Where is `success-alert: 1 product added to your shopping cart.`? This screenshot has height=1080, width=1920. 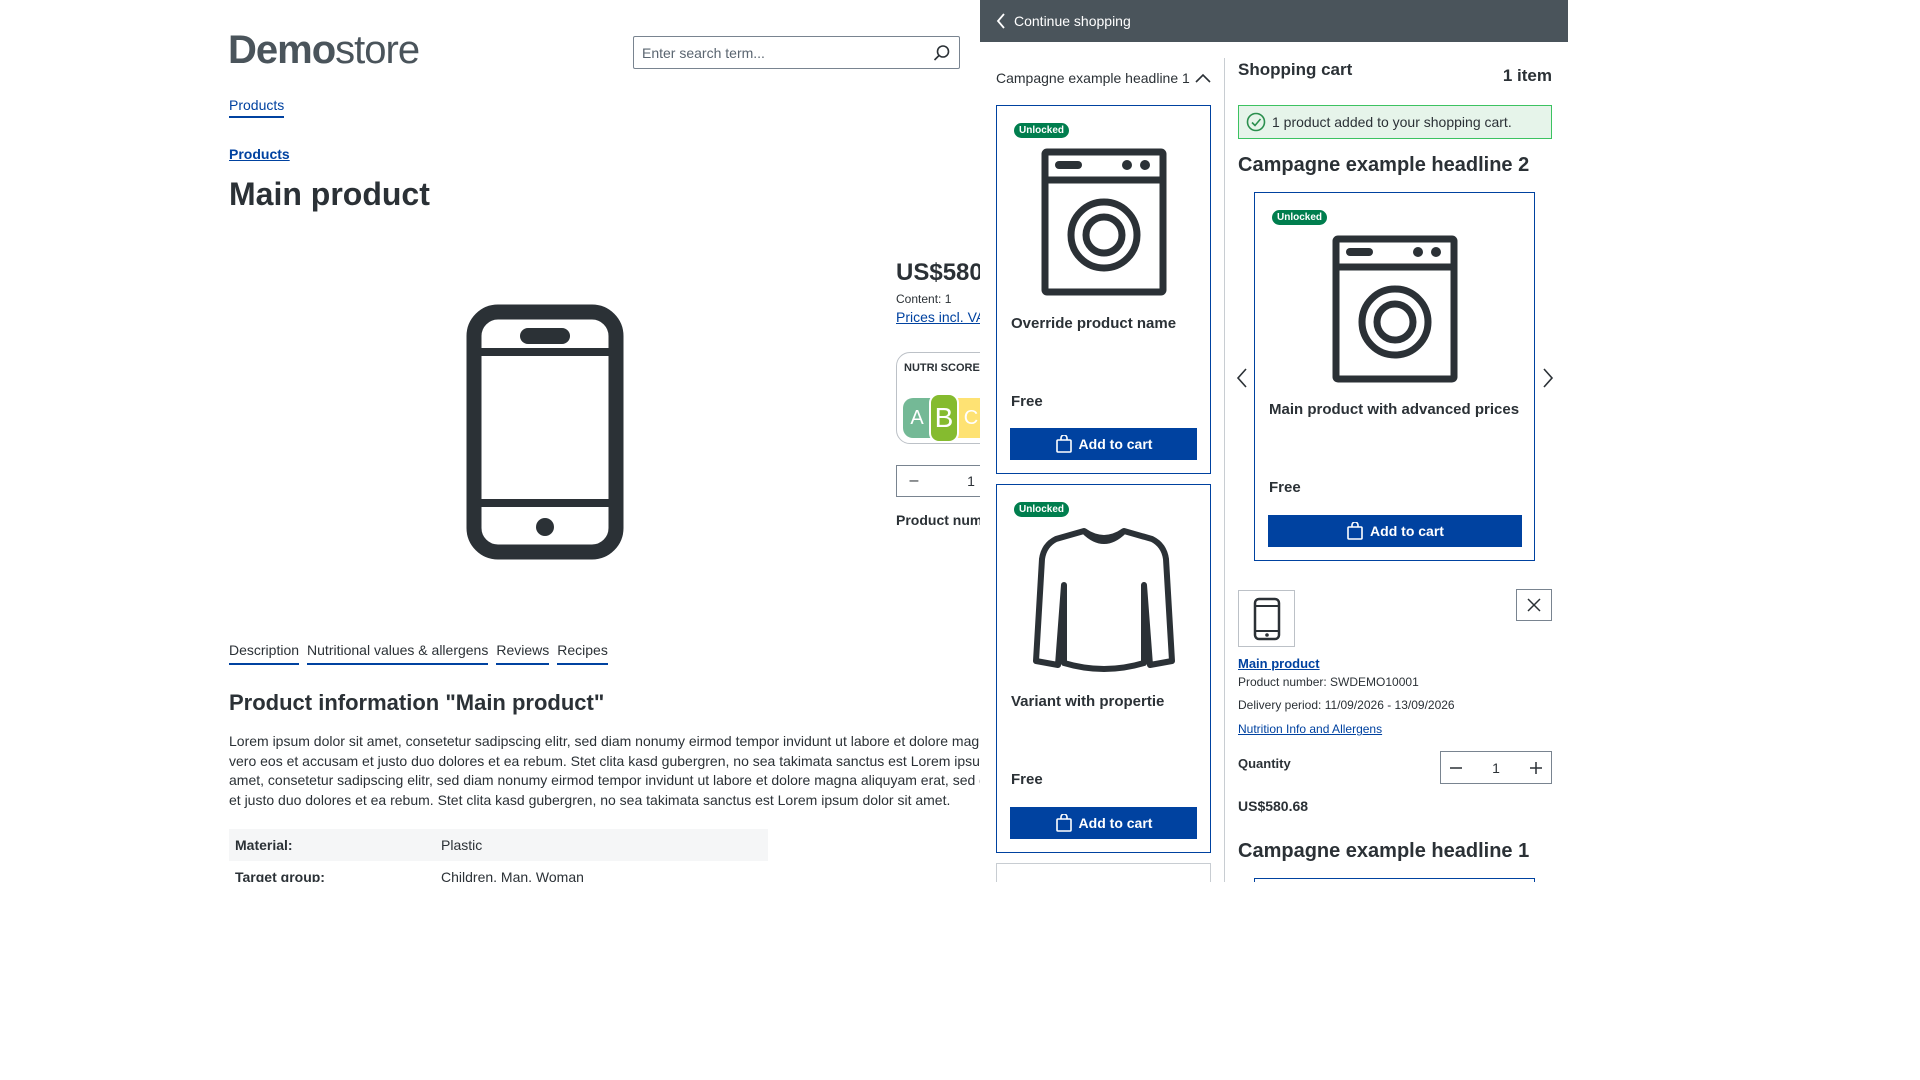 success-alert: 1 product added to your shopping cart. is located at coordinates (1395, 122).